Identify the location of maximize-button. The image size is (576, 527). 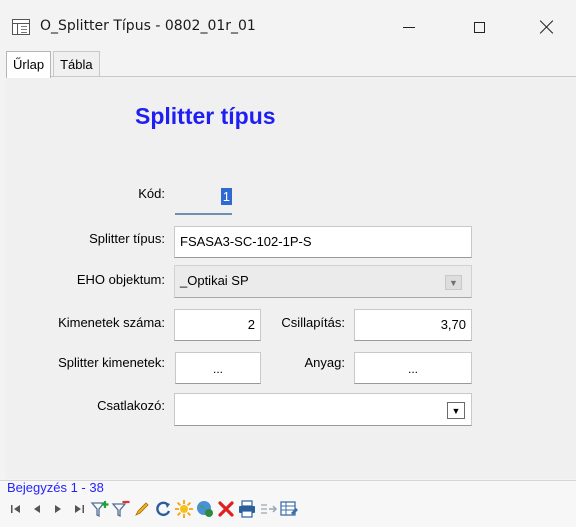
(479, 27).